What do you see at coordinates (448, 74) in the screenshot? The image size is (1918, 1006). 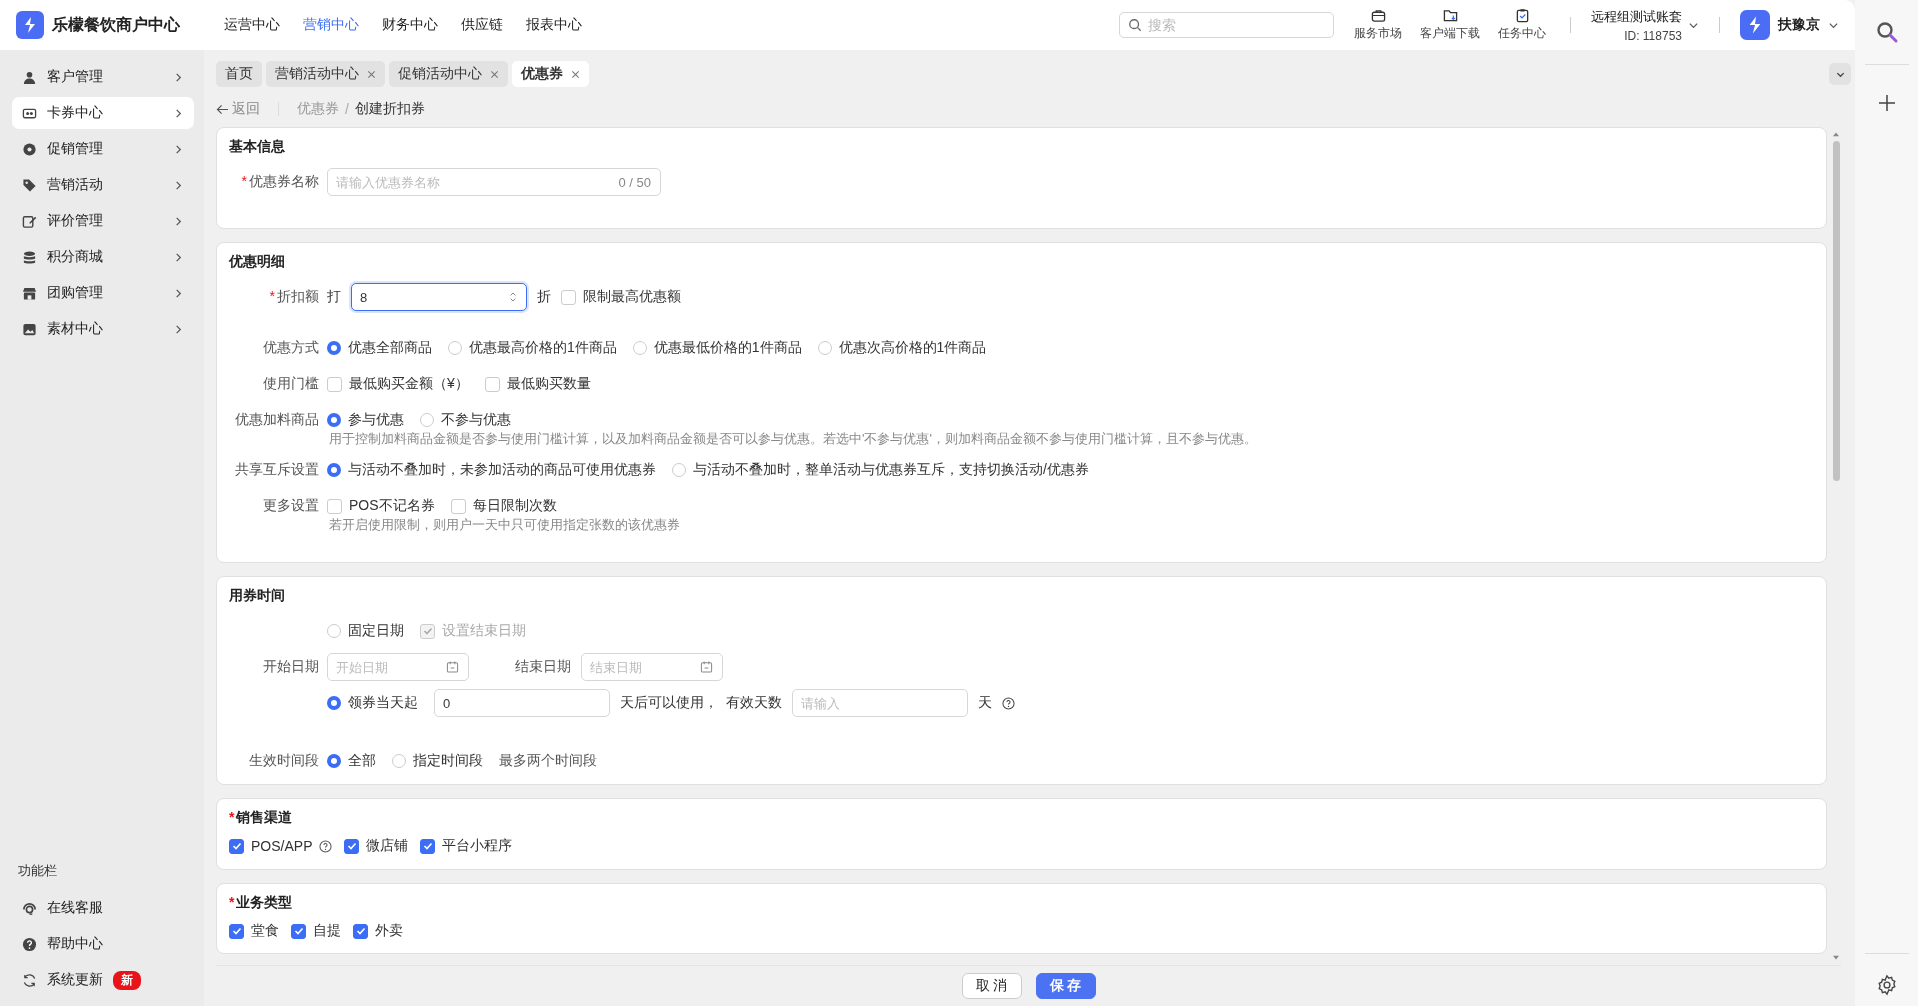 I see `page-tab: 促销活动中心` at bounding box center [448, 74].